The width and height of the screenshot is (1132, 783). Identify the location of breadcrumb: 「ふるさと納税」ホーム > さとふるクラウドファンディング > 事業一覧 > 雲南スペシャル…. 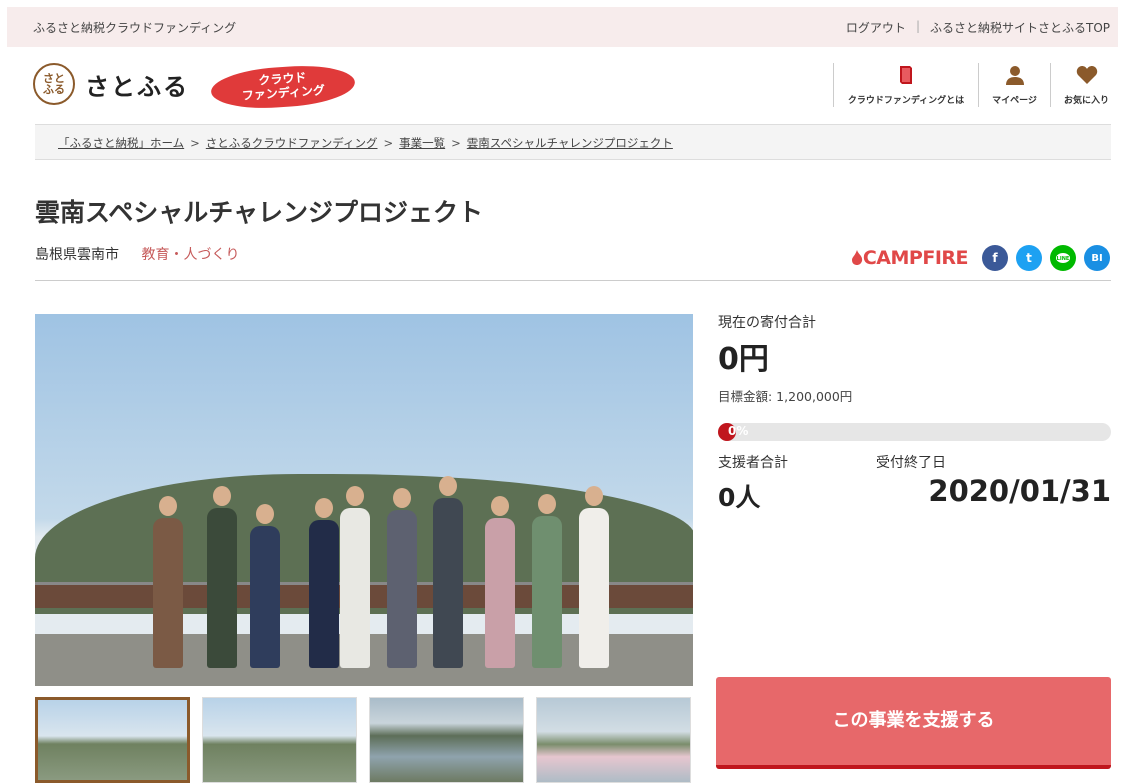
(573, 142).